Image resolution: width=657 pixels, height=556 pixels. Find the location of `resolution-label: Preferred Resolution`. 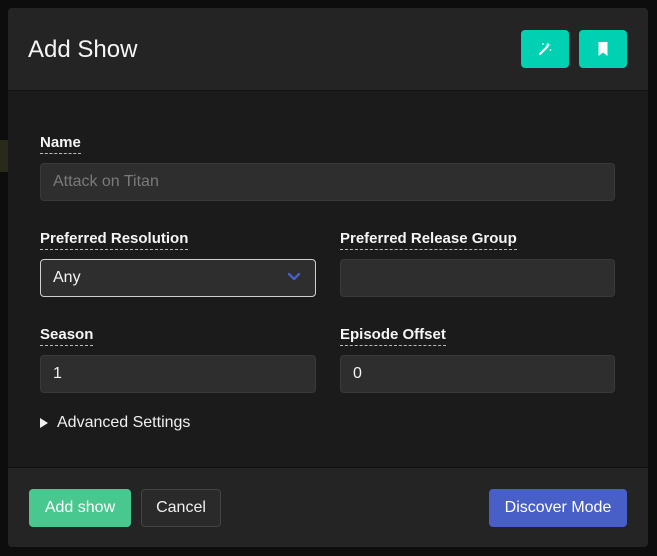

resolution-label: Preferred Resolution is located at coordinates (114, 240).